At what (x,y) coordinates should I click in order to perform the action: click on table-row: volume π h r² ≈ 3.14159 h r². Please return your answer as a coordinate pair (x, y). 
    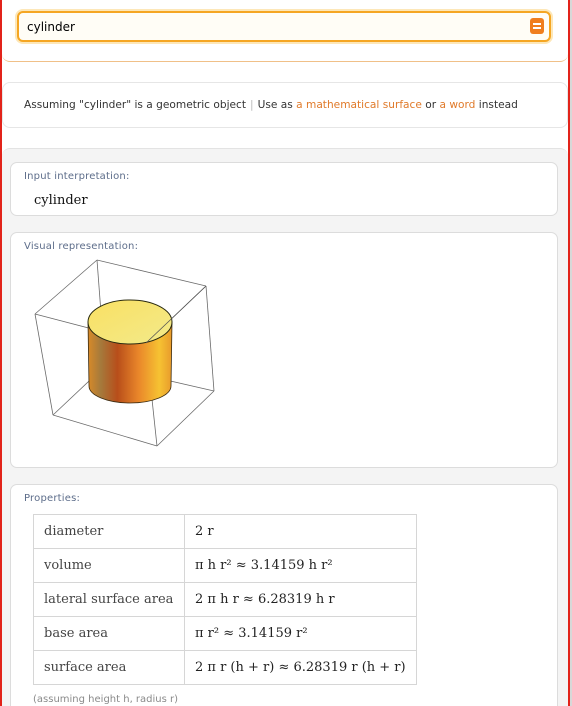
    Looking at the image, I should click on (225, 565).